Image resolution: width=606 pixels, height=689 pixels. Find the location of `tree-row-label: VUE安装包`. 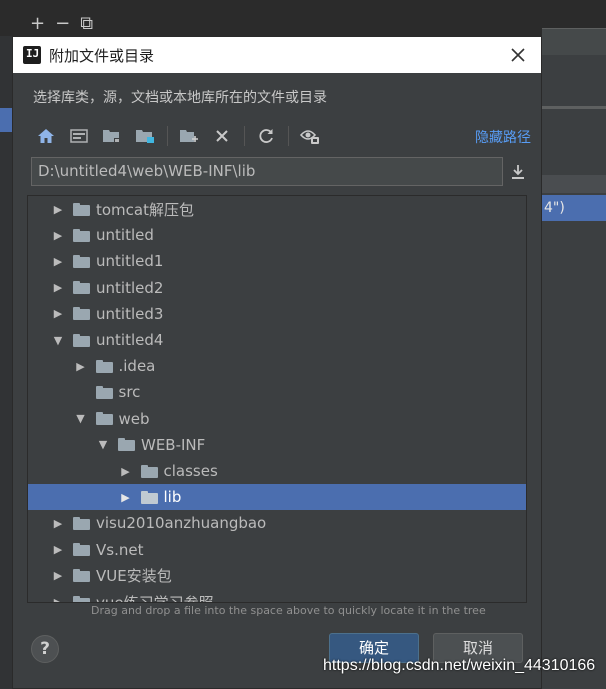

tree-row-label: VUE安装包 is located at coordinates (134, 576).